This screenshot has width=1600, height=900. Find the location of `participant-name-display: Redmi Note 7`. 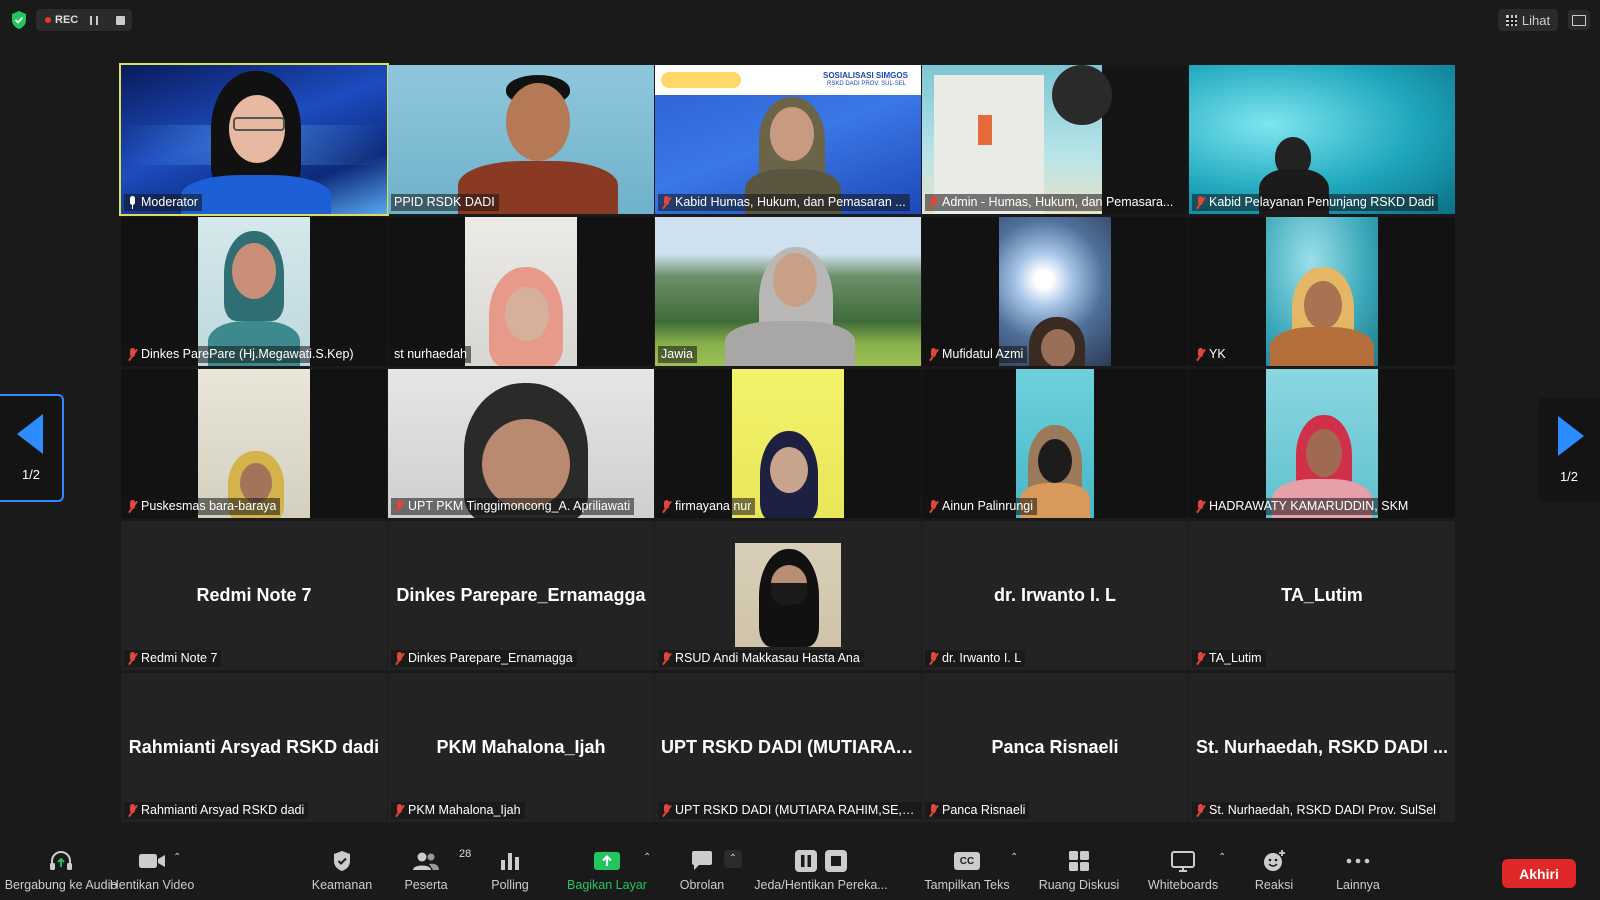

participant-name-display: Redmi Note 7 is located at coordinates (254, 595).